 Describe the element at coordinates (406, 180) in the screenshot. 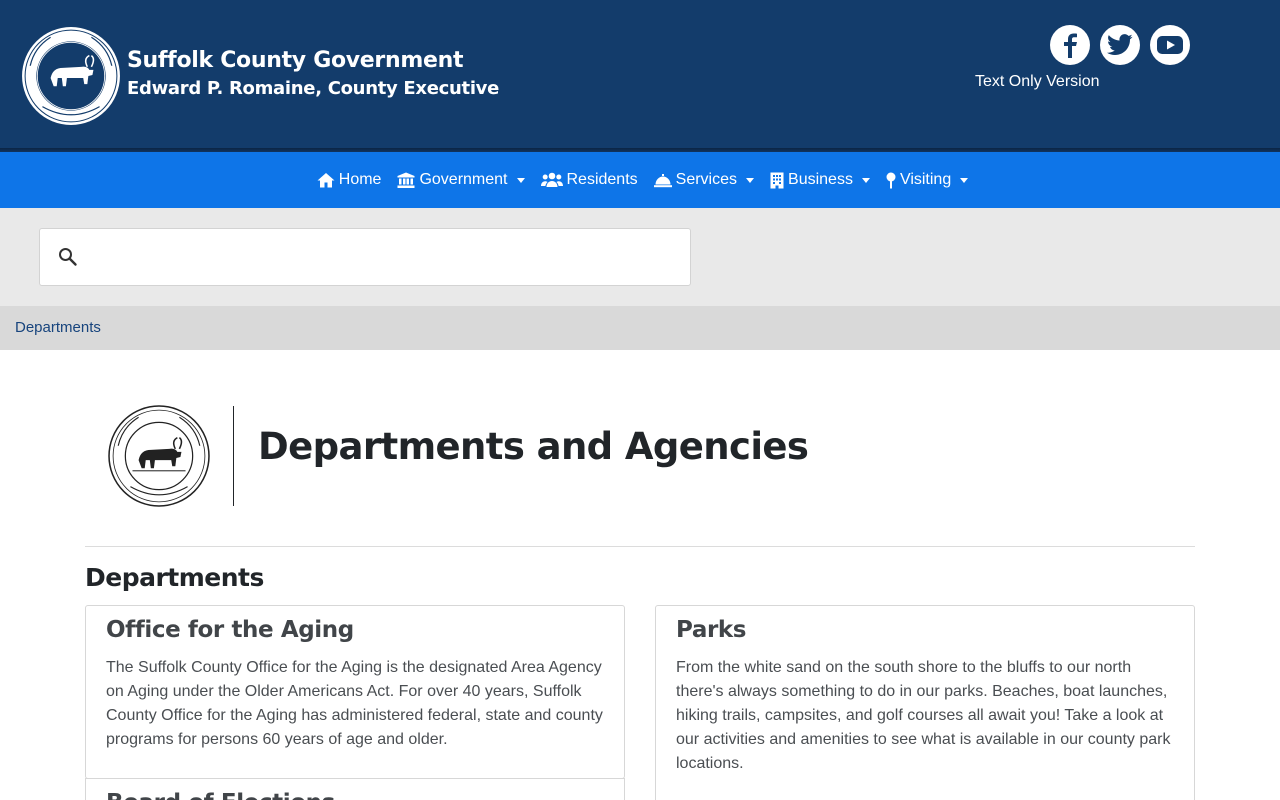

I see `government-building-icon` at that location.